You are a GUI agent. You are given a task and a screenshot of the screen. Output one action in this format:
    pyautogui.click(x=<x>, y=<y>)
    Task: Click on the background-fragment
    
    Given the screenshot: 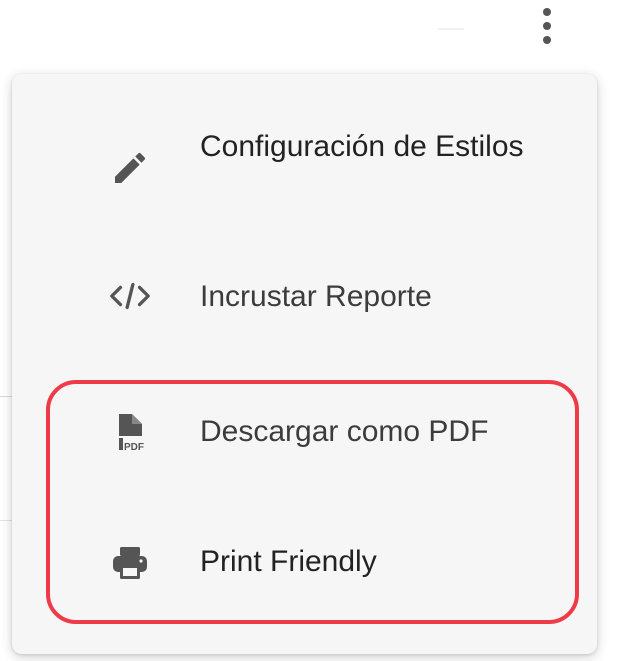 What is the action you would take?
    pyautogui.click(x=451, y=29)
    